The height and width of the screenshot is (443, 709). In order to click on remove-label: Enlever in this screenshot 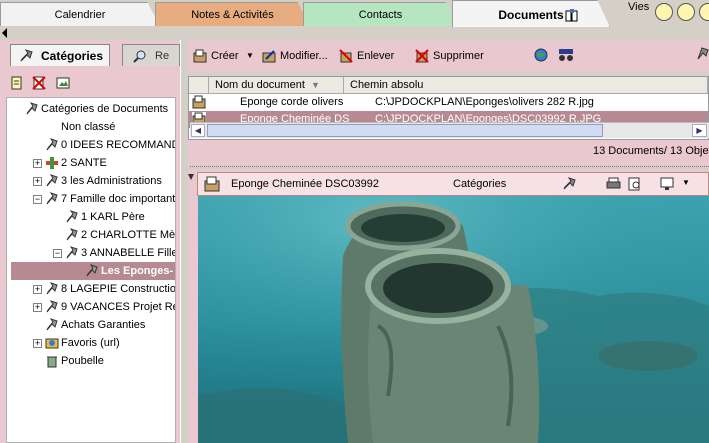, I will do `click(376, 56)`.